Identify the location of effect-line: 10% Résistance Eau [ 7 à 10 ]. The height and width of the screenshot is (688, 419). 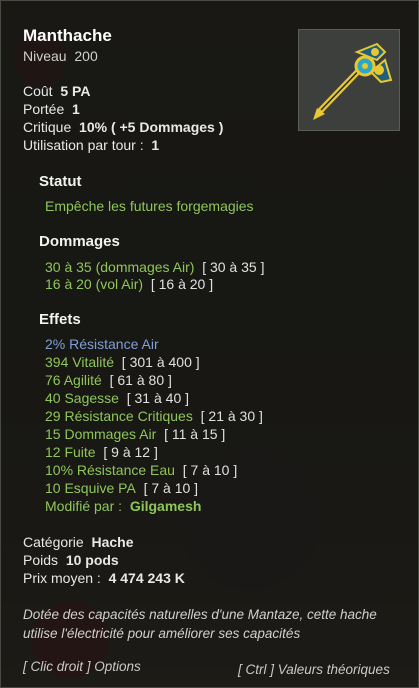
(141, 470).